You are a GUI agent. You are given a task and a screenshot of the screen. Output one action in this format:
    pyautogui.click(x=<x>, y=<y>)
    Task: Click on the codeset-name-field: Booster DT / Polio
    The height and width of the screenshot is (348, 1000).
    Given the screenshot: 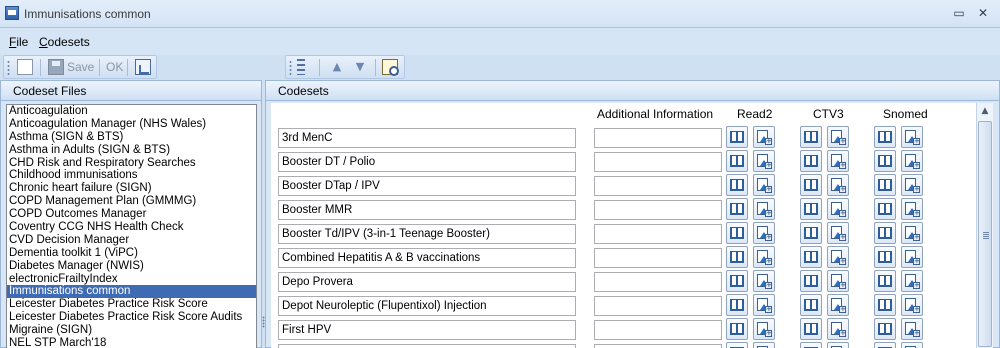 What is the action you would take?
    pyautogui.click(x=427, y=162)
    